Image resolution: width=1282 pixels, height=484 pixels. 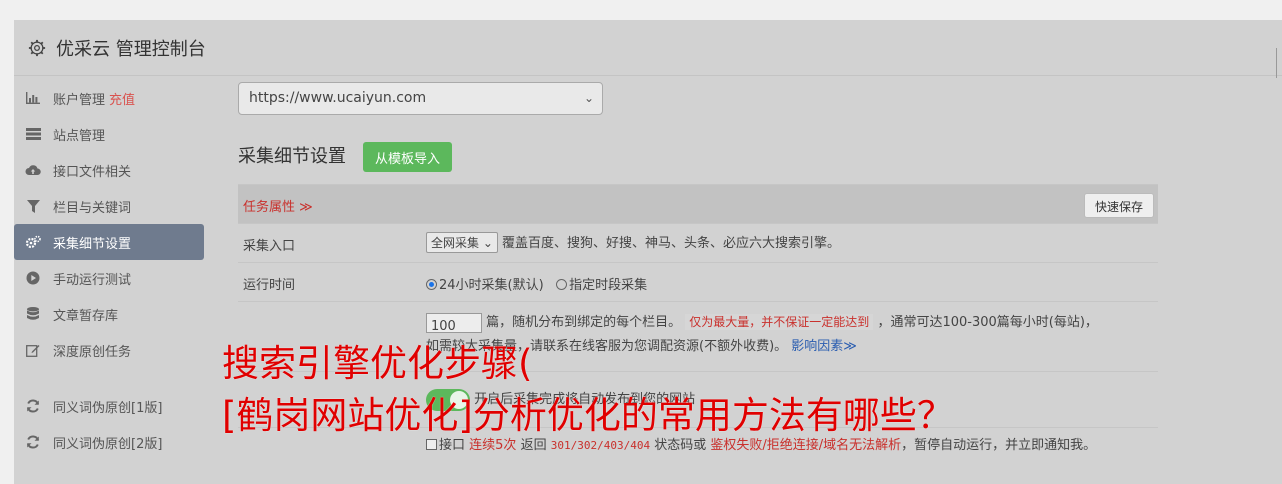 I want to click on pause-text: 返回, so click(x=533, y=445).